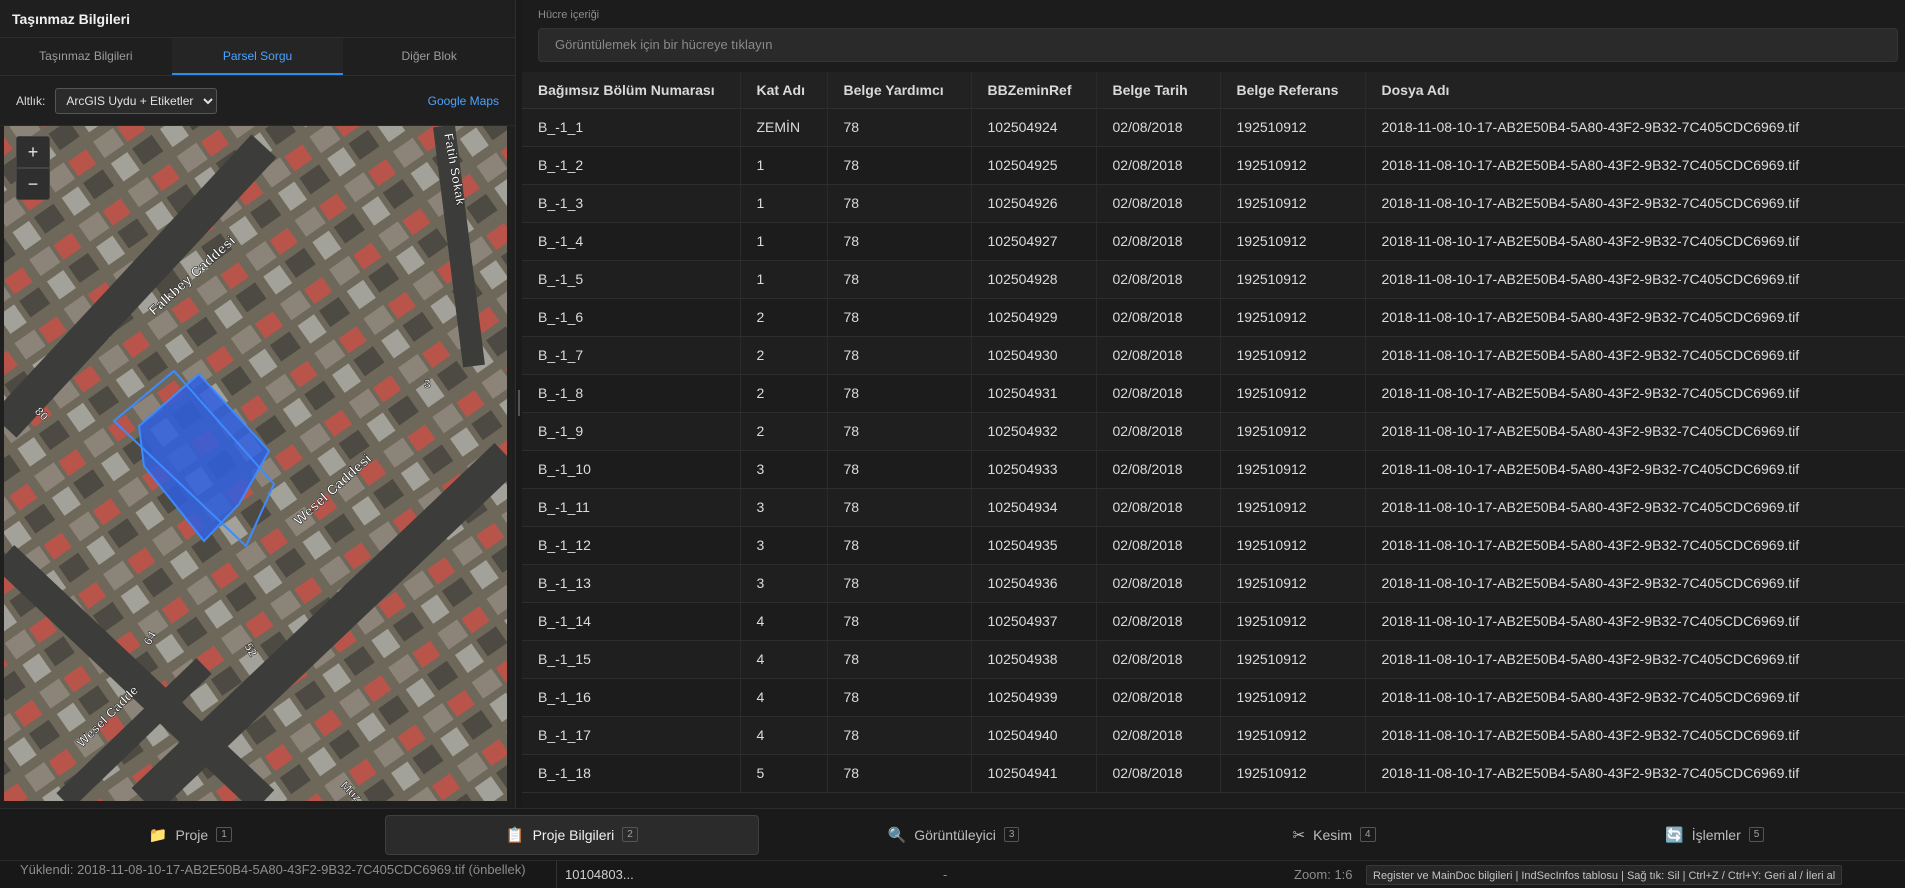  I want to click on column-header: Belge Tarih, so click(1158, 90).